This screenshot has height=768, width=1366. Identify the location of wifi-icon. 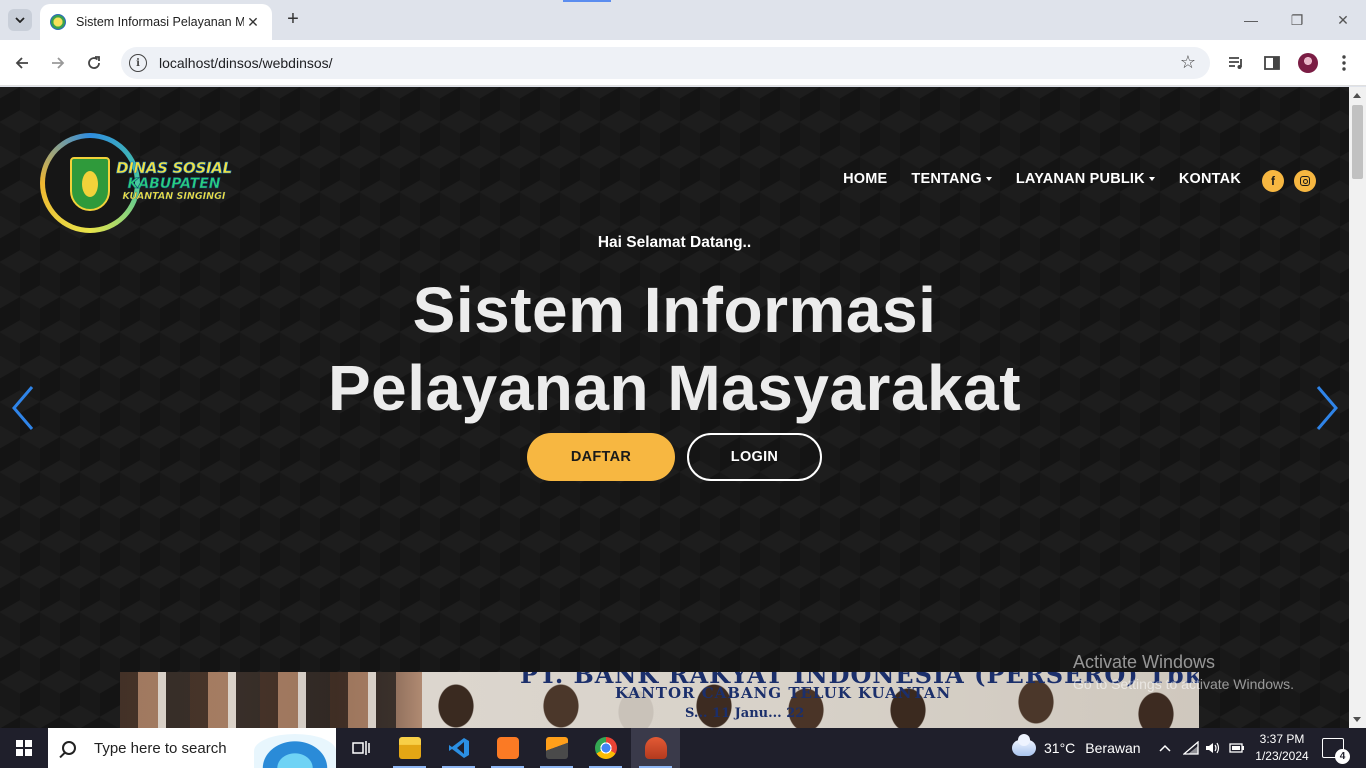
(1191, 748).